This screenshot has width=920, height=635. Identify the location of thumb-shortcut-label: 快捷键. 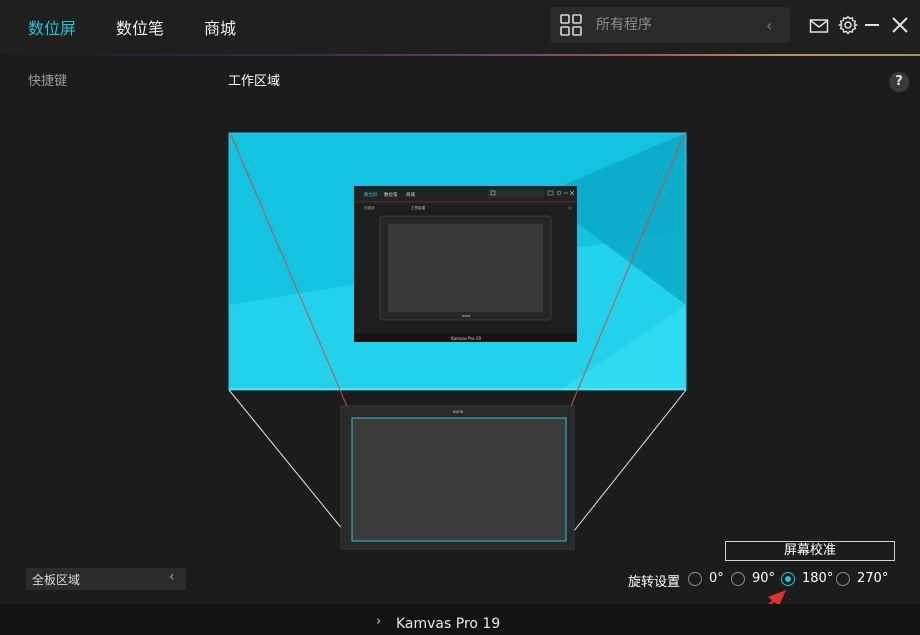
(369, 207).